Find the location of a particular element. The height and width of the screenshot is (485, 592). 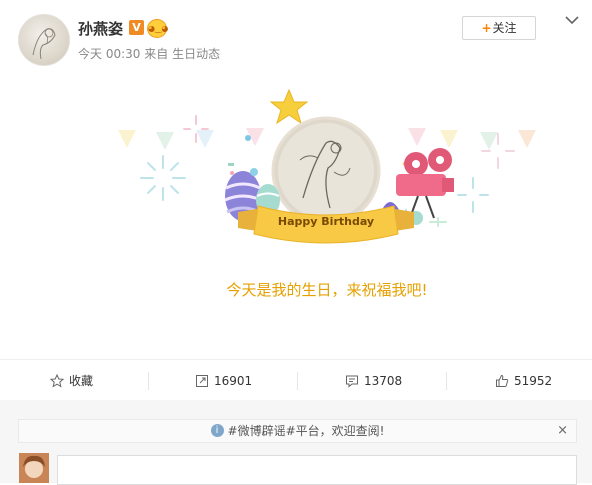

post-meta: 今天 00:30 来自 生日动态 is located at coordinates (149, 53).